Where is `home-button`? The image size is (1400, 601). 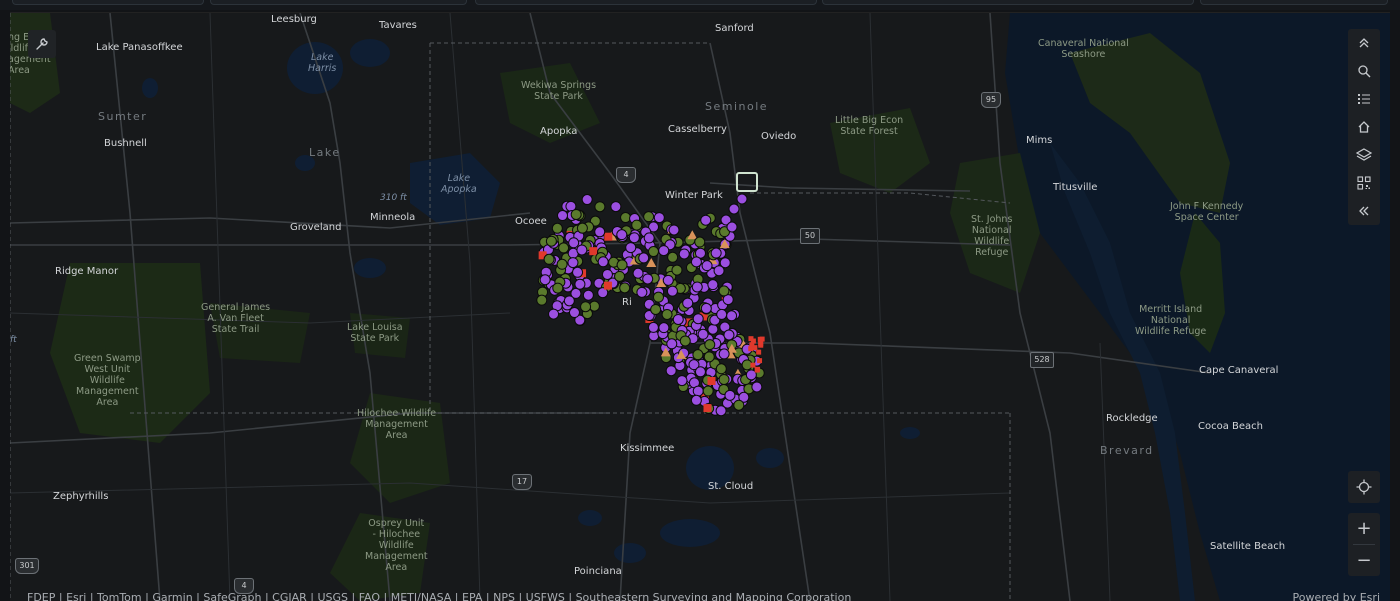
home-button is located at coordinates (1364, 127).